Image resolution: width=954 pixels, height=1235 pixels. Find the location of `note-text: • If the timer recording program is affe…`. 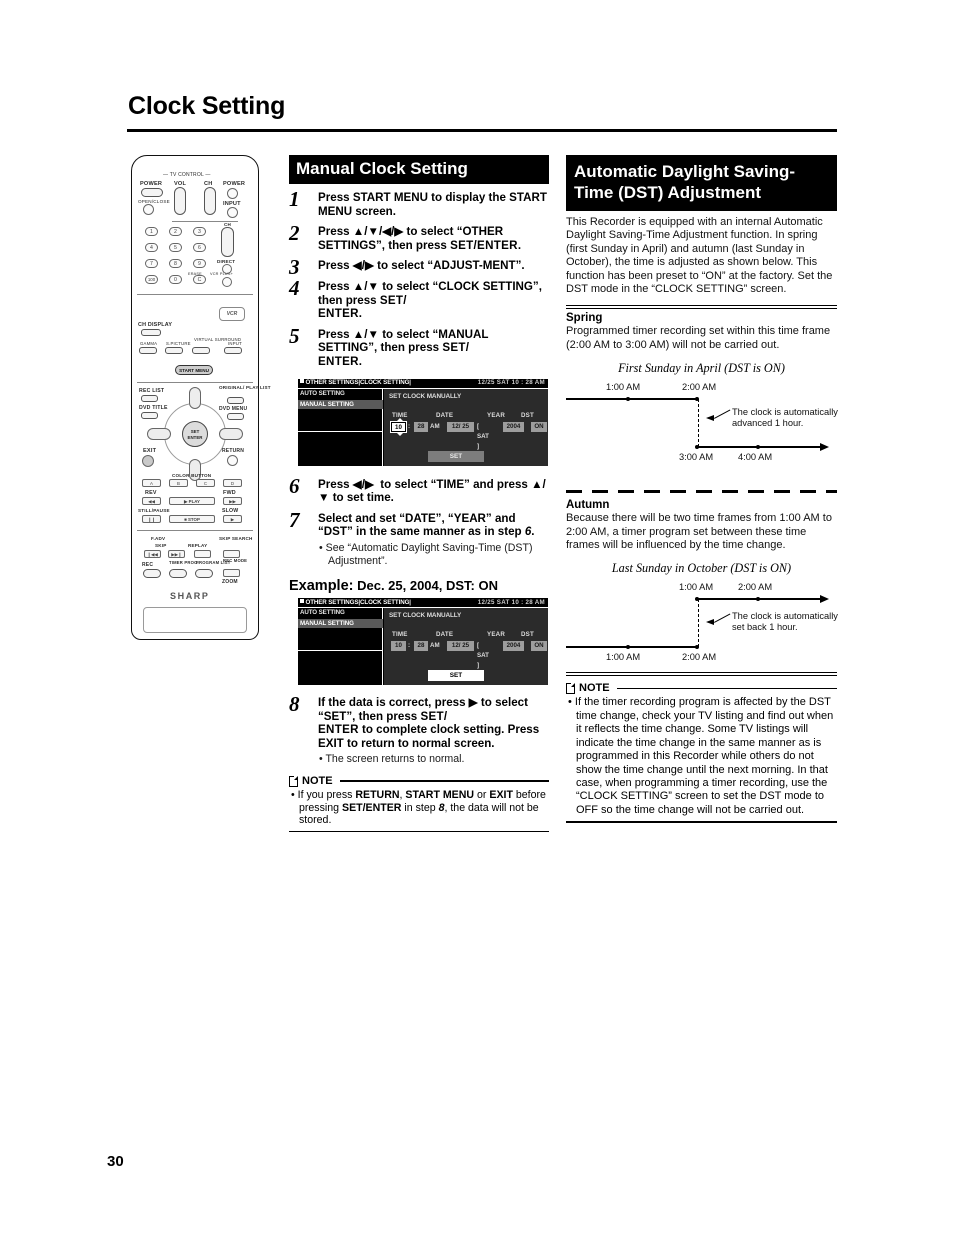

note-text: • If the timer recording program is affe… is located at coordinates (701, 756).